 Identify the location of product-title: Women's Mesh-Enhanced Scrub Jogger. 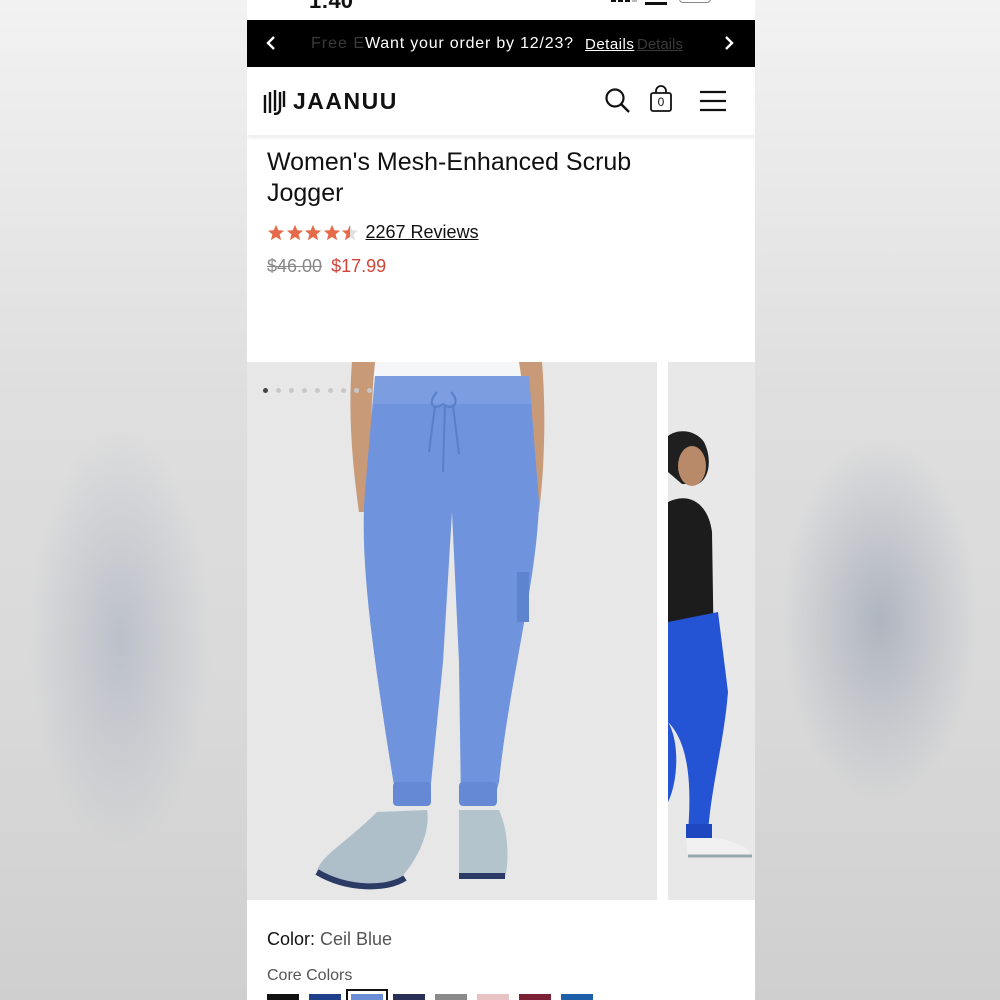
(449, 177).